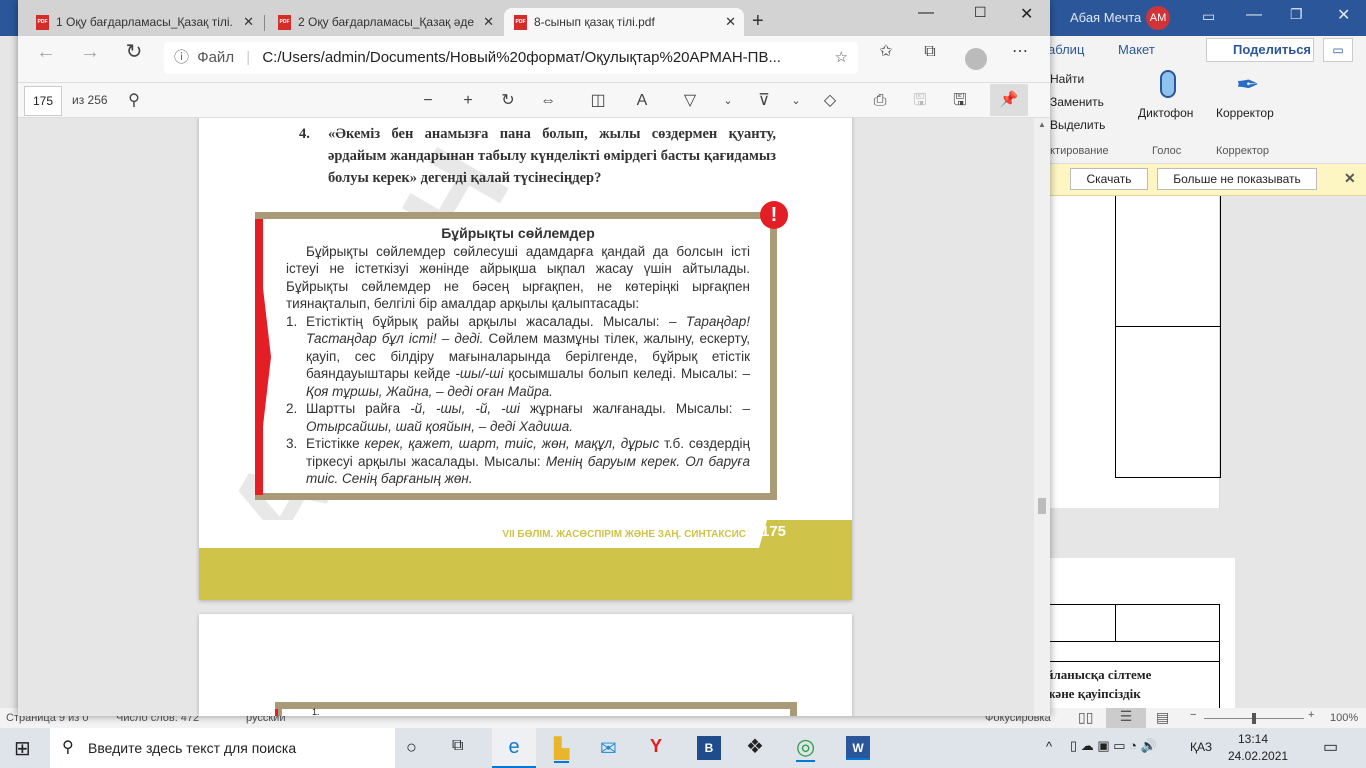 This screenshot has height=768, width=1366. What do you see at coordinates (1338, 50) in the screenshot?
I see `comments-icon: ▭` at bounding box center [1338, 50].